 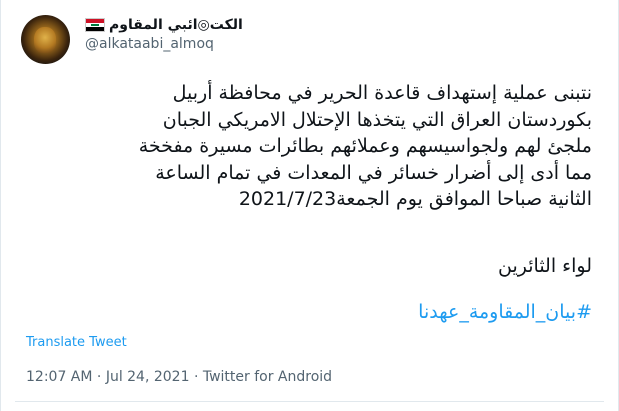 I want to click on tweet-signature: لواء الثائرين, so click(x=545, y=266).